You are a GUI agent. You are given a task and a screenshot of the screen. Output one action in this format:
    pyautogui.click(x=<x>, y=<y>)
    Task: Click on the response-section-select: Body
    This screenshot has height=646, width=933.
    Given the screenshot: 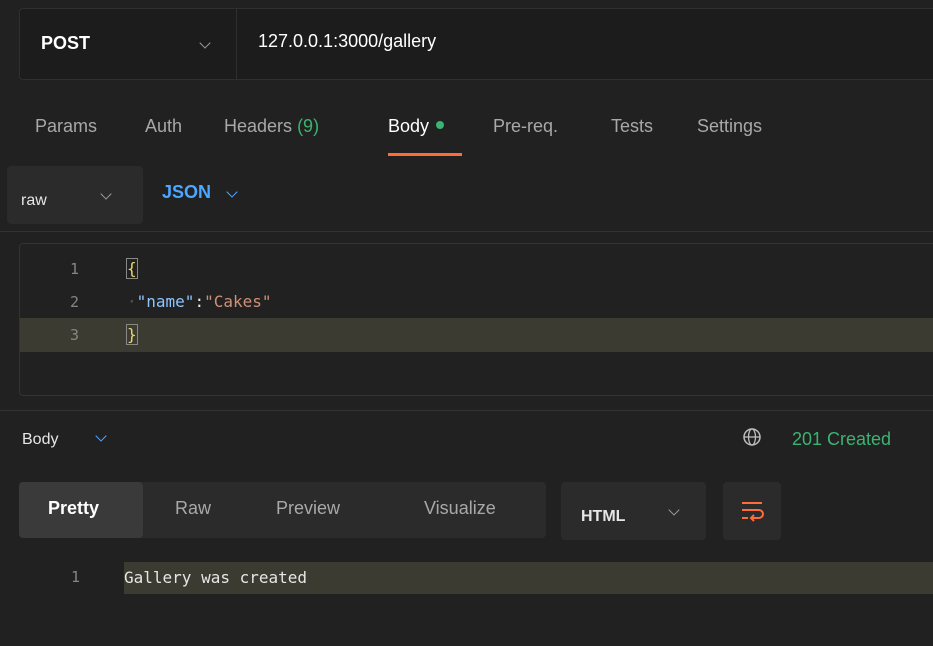 What is the action you would take?
    pyautogui.click(x=40, y=440)
    